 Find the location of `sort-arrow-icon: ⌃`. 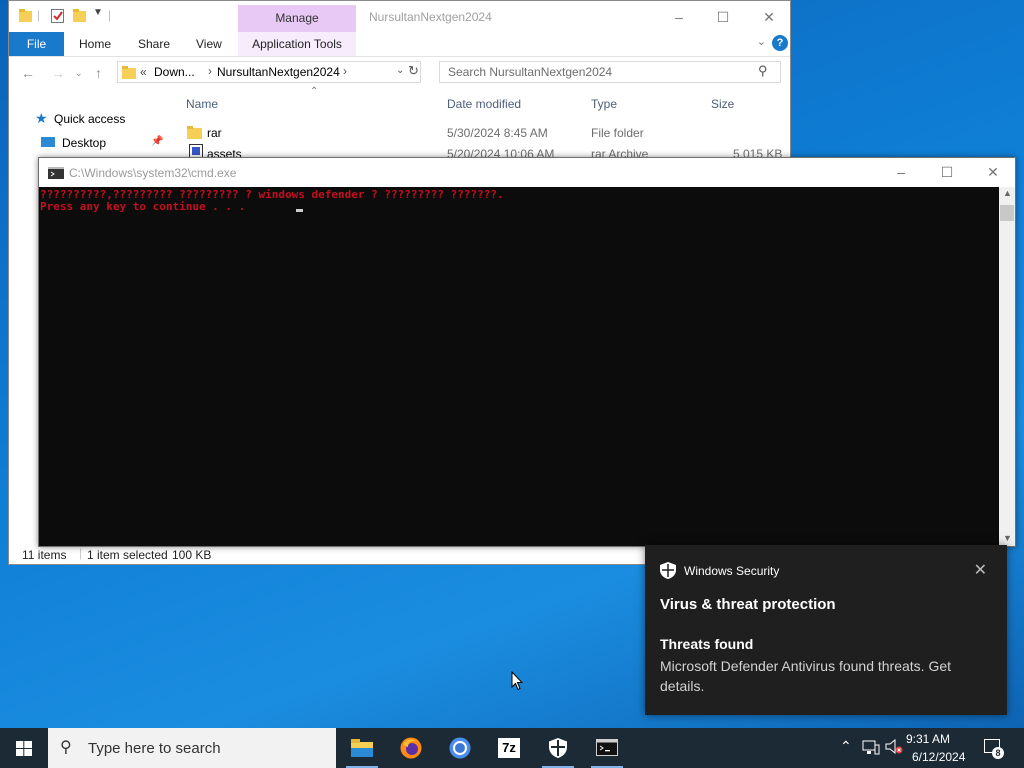

sort-arrow-icon: ⌃ is located at coordinates (314, 91).